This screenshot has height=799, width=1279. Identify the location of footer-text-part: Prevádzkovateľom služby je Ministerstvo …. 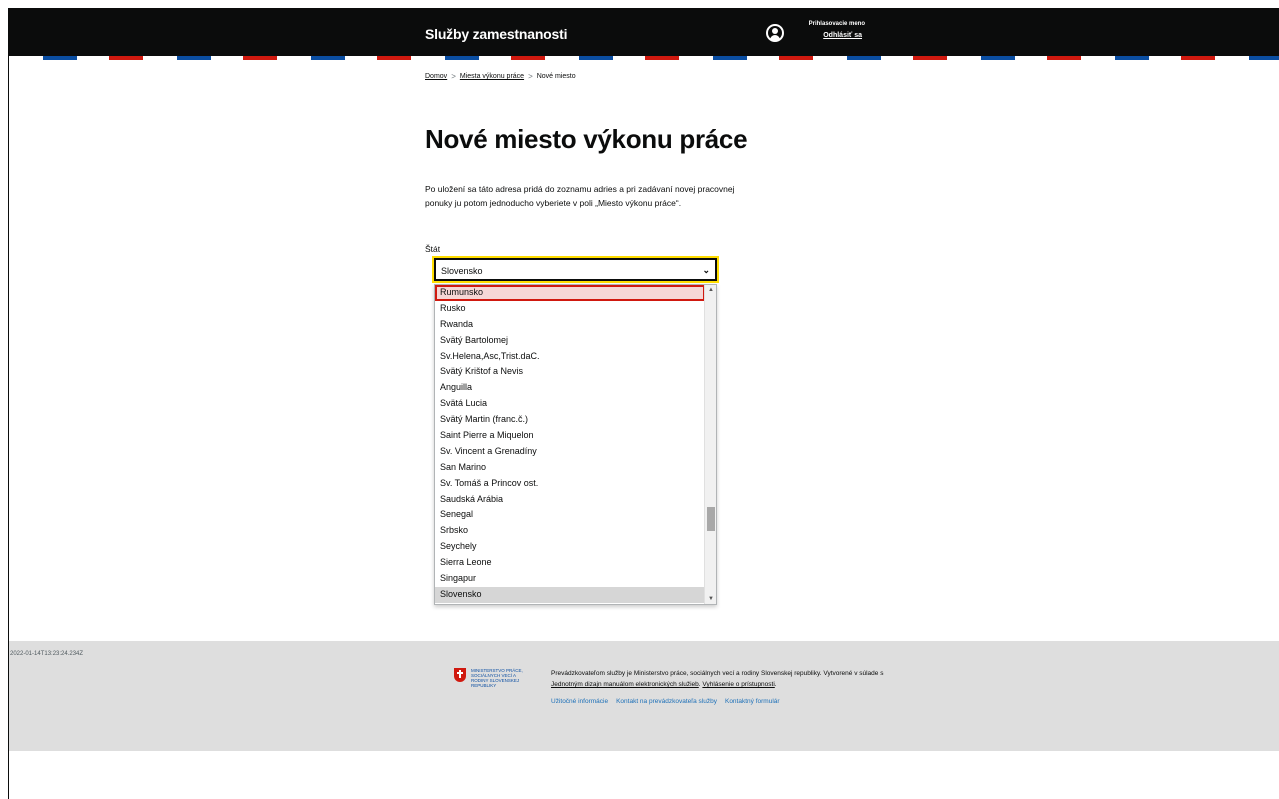
(717, 673).